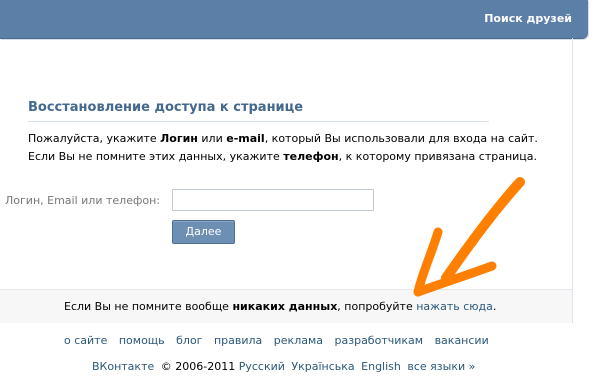  Describe the element at coordinates (142, 340) in the screenshot. I see `footer-link-help: помощь` at that location.